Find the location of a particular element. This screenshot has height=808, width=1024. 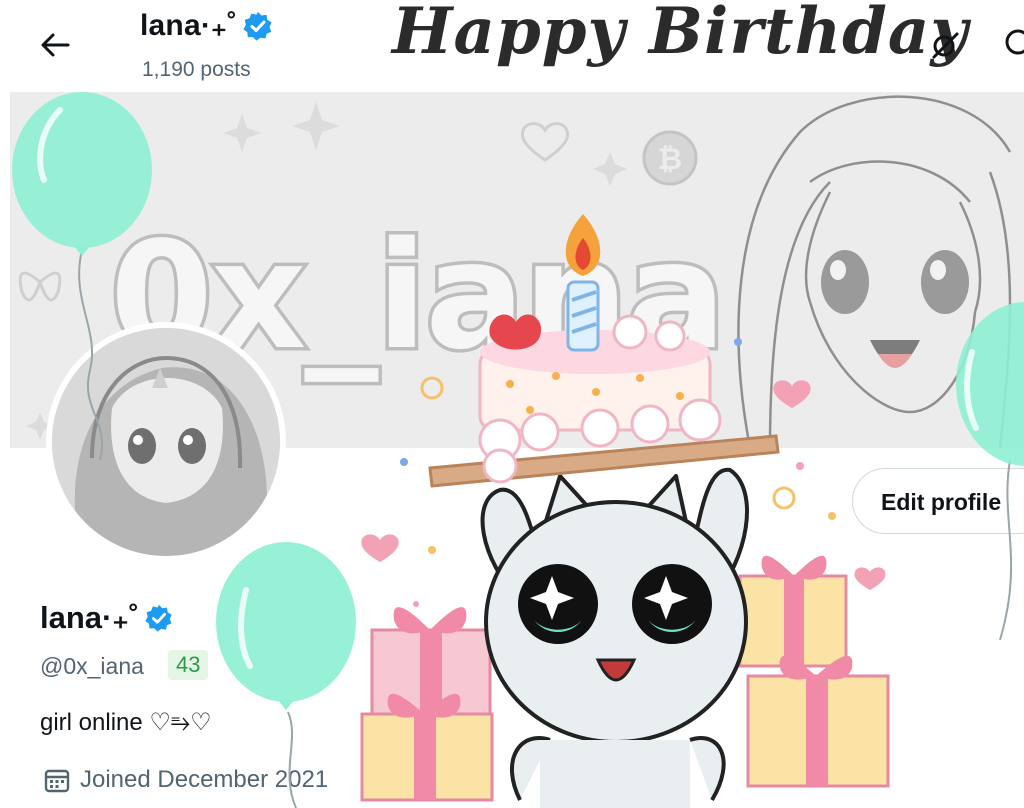

profile-avatar is located at coordinates (166, 442).